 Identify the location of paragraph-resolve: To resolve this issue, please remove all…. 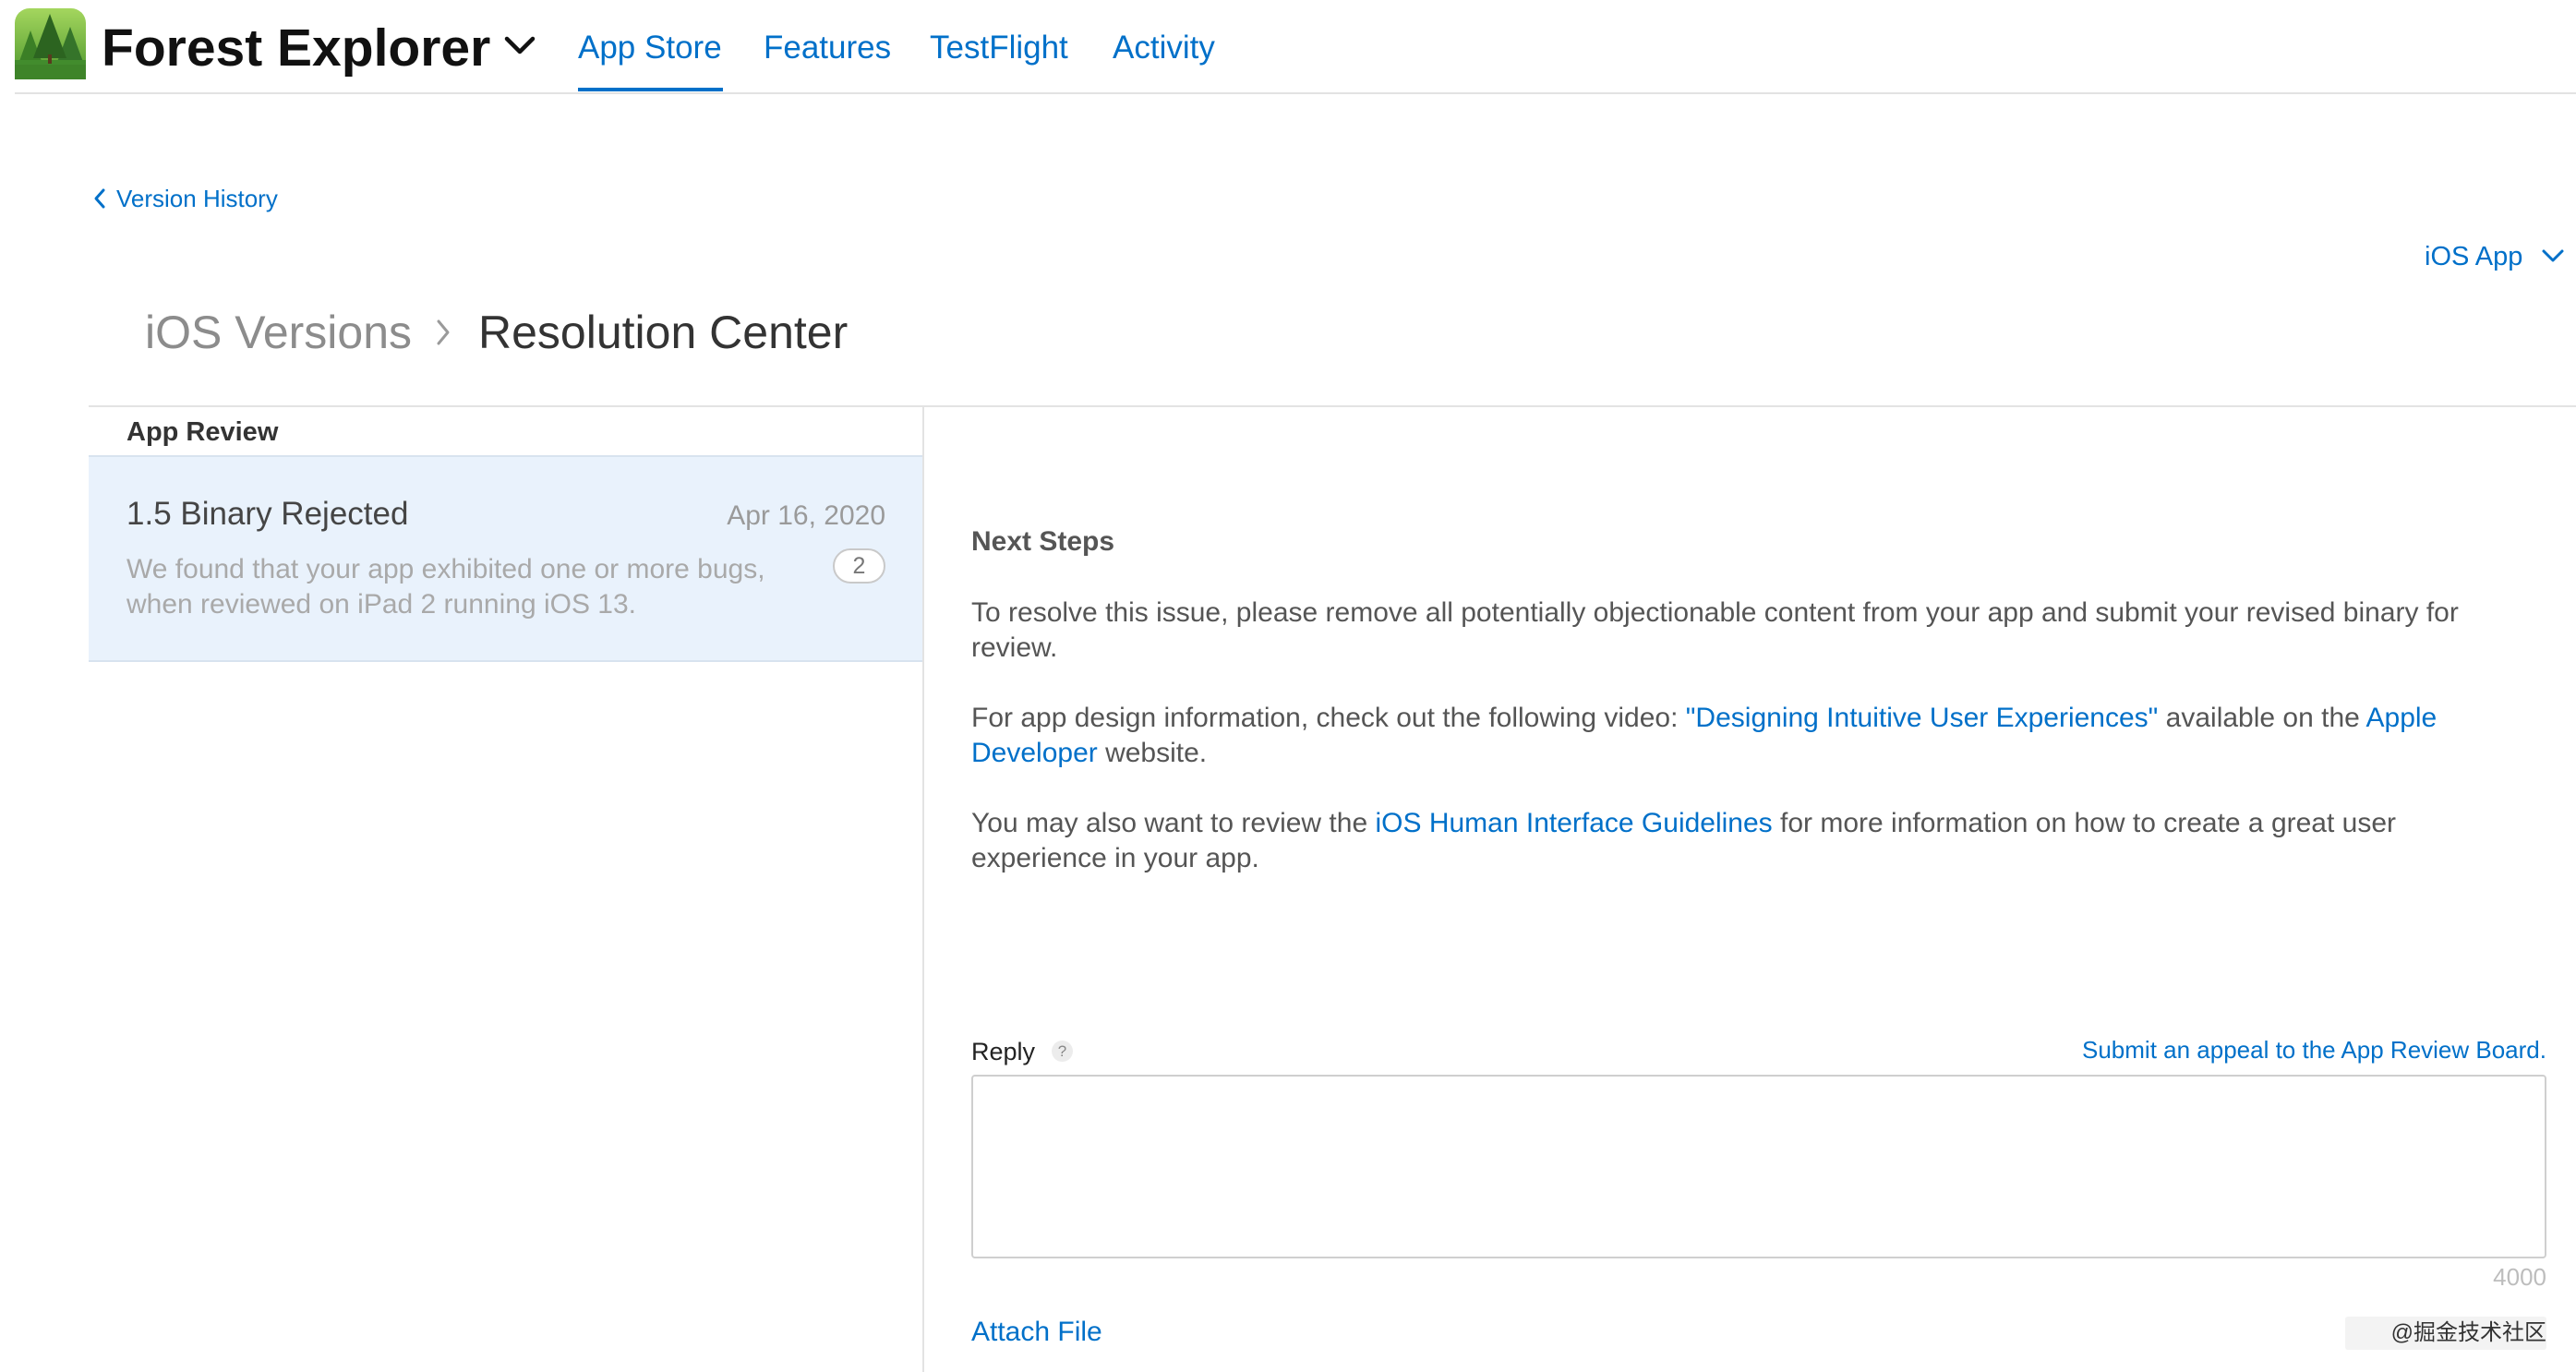
(1715, 630).